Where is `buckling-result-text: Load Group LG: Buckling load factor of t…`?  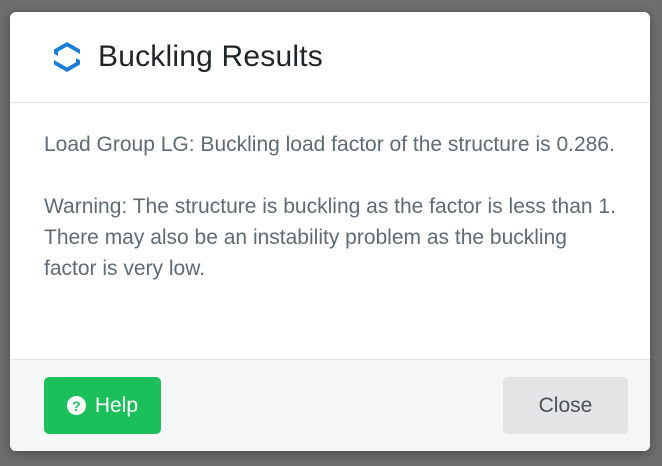
buckling-result-text: Load Group LG: Buckling load factor of t… is located at coordinates (329, 144).